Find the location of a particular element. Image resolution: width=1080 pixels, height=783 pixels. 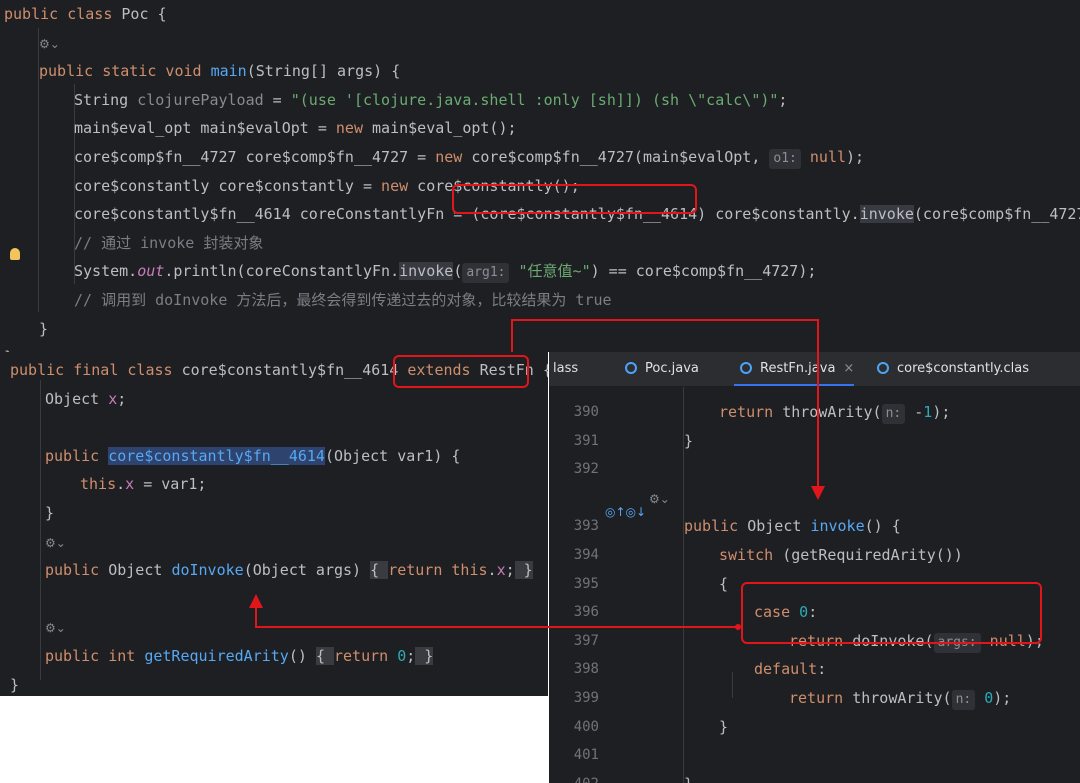

code-token: default is located at coordinates (786, 669).